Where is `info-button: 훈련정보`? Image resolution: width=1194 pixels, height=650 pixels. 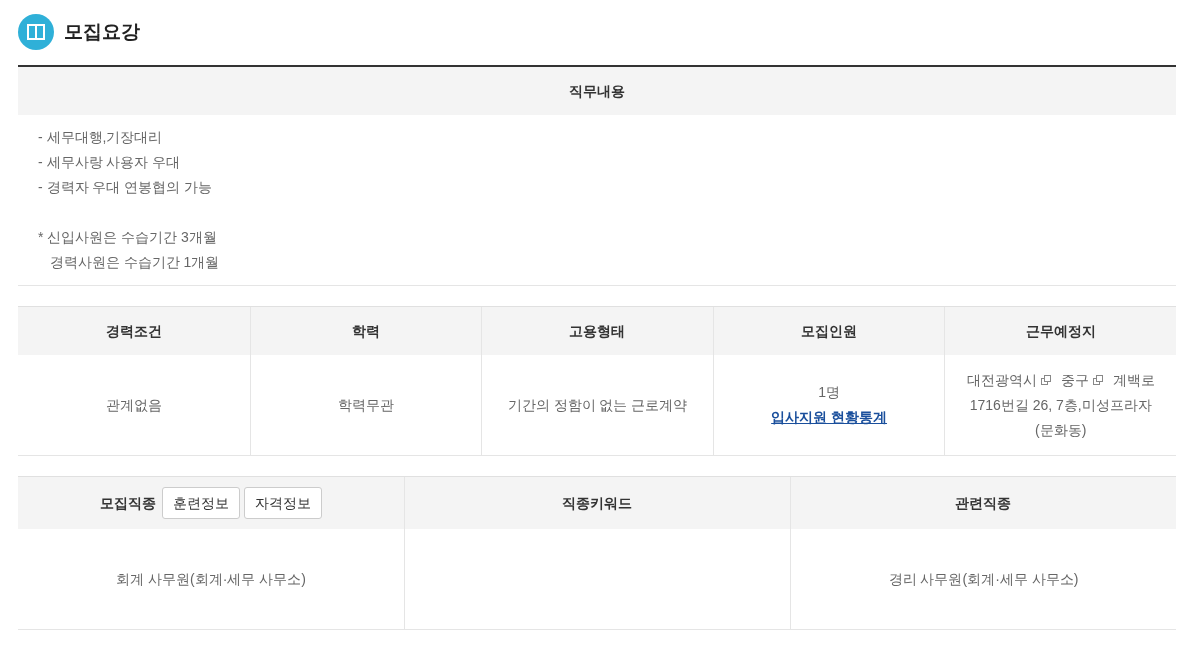 info-button: 훈련정보 is located at coordinates (201, 503).